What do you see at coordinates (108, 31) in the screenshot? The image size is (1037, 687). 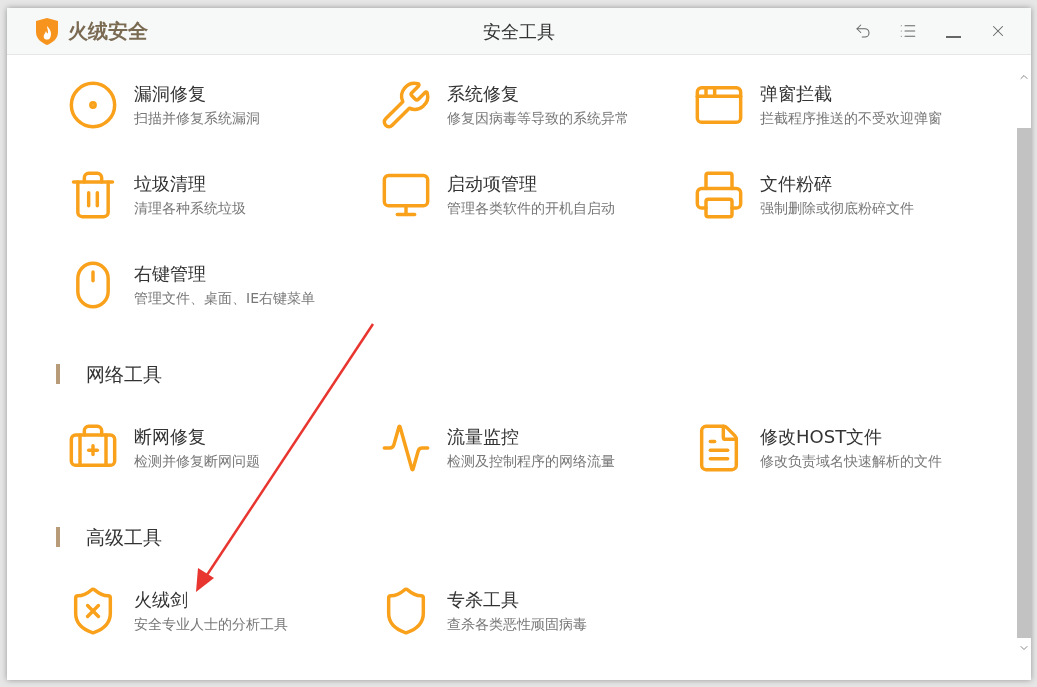 I see `brand-name: 火绒安全` at bounding box center [108, 31].